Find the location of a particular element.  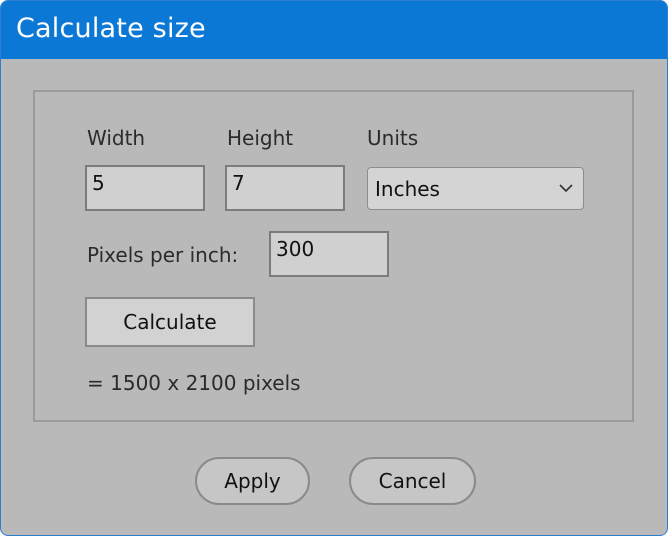

units-selected-value: Inches is located at coordinates (407, 189).